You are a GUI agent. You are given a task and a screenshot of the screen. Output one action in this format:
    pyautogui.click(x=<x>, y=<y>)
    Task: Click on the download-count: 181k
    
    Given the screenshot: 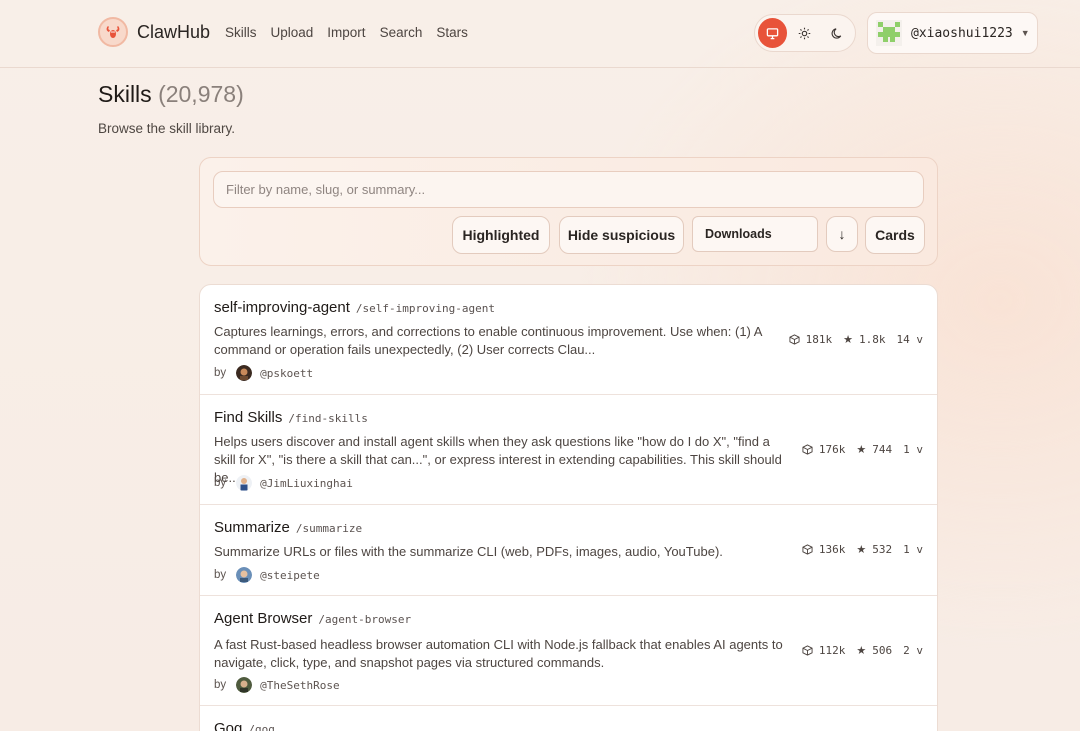 What is the action you would take?
    pyautogui.click(x=819, y=339)
    